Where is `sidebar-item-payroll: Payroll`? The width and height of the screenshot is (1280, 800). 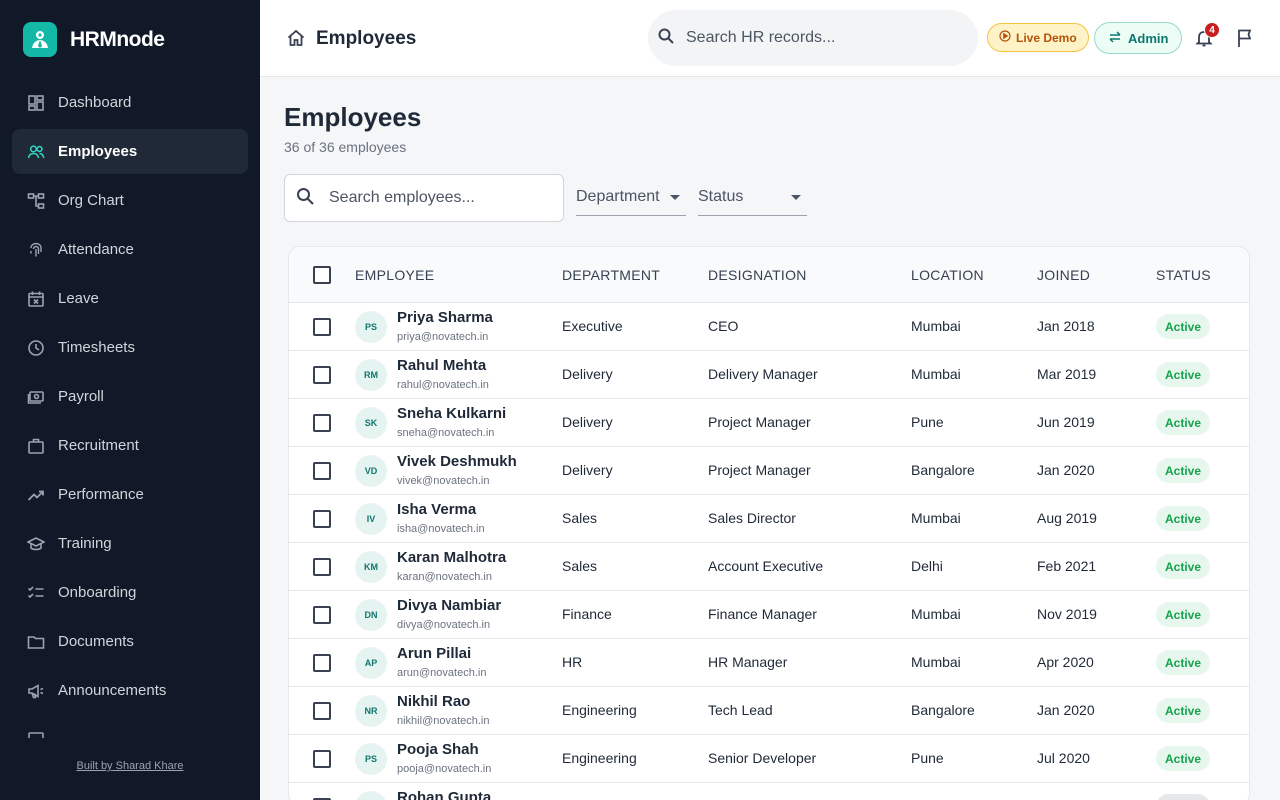
sidebar-item-payroll: Payroll is located at coordinates (130, 396).